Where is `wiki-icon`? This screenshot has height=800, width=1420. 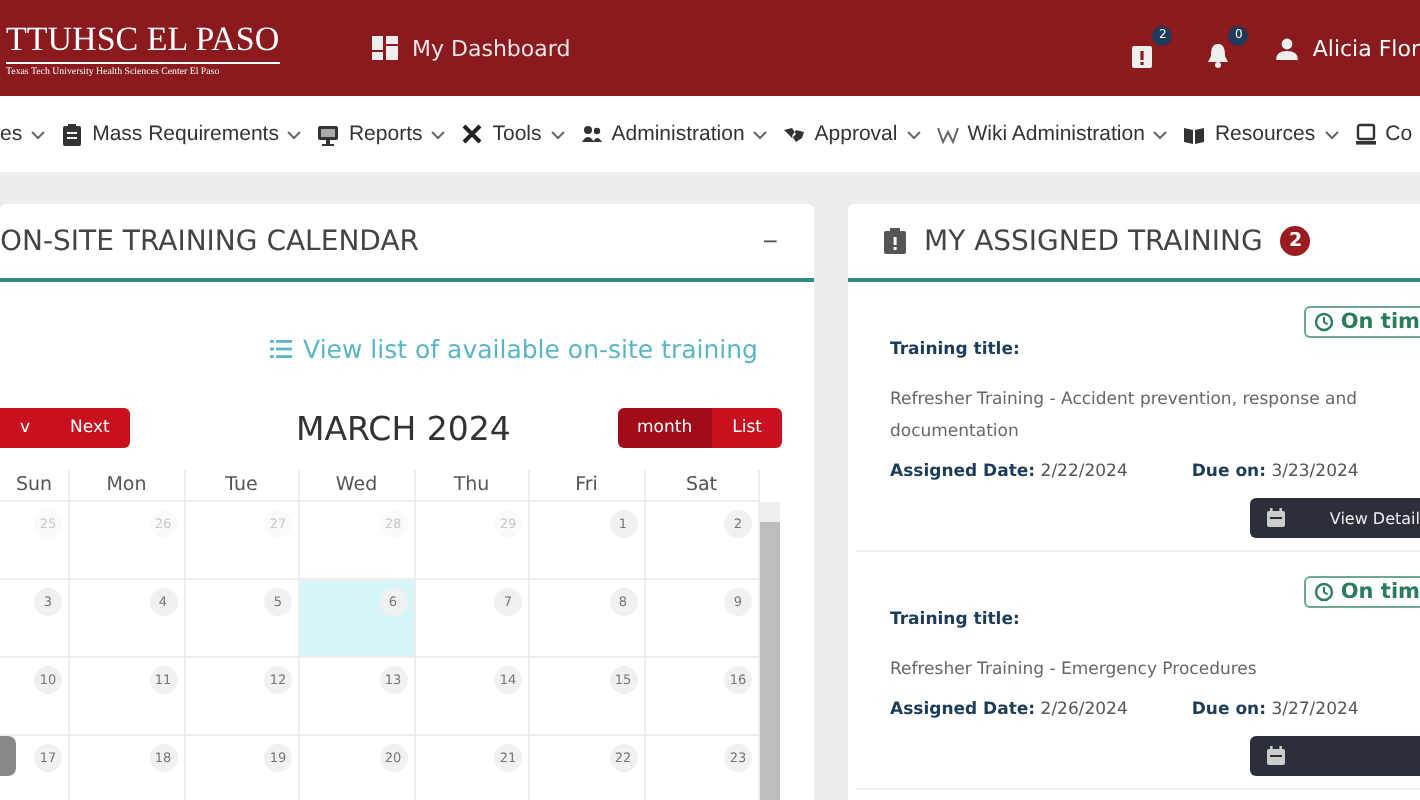
wiki-icon is located at coordinates (947, 134).